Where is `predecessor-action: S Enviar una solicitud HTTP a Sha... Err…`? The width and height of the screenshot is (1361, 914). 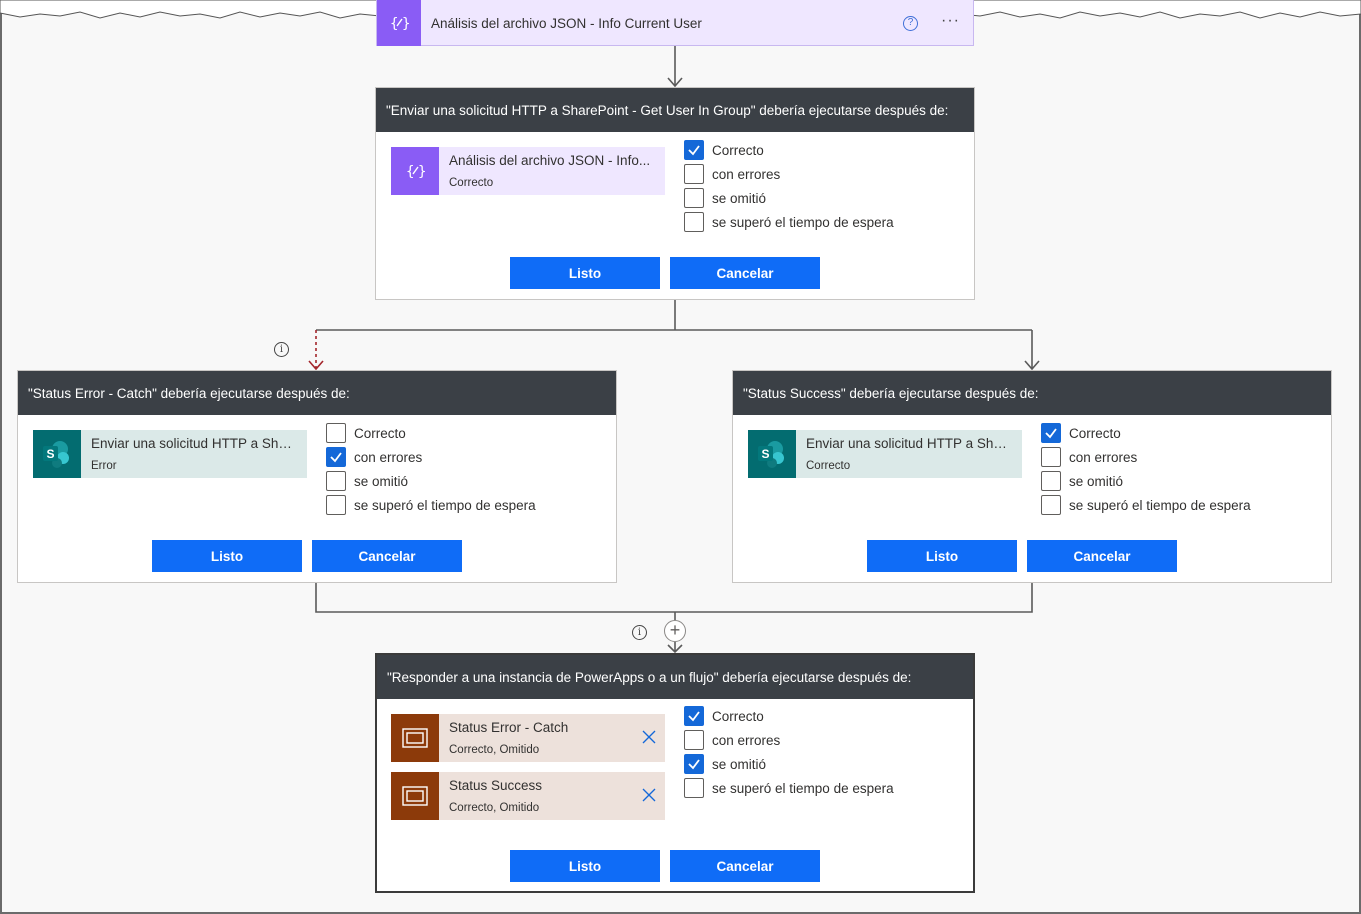
predecessor-action: S Enviar una solicitud HTTP a Sha... Err… is located at coordinates (170, 454).